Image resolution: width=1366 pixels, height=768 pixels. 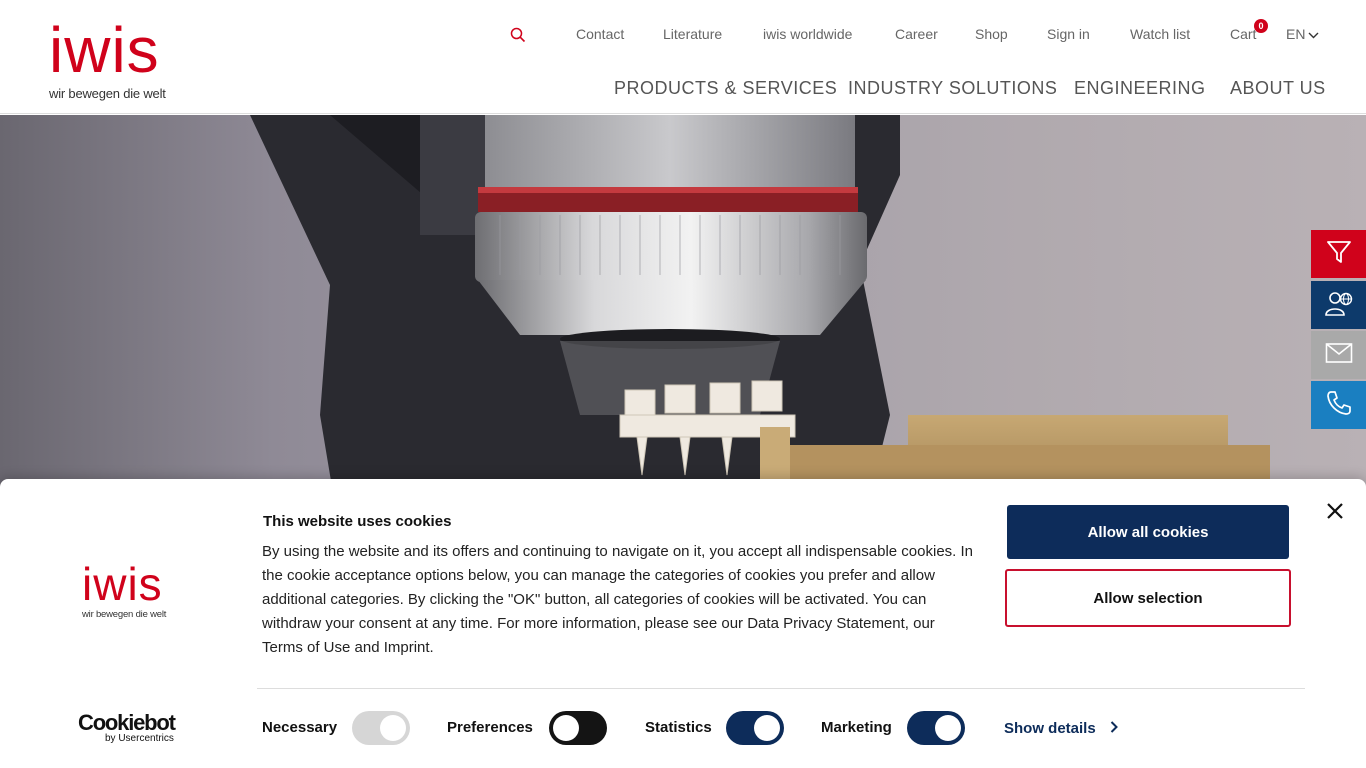 What do you see at coordinates (725, 88) in the screenshot?
I see `nav-products-services: PRODUCTS & SERVICES` at bounding box center [725, 88].